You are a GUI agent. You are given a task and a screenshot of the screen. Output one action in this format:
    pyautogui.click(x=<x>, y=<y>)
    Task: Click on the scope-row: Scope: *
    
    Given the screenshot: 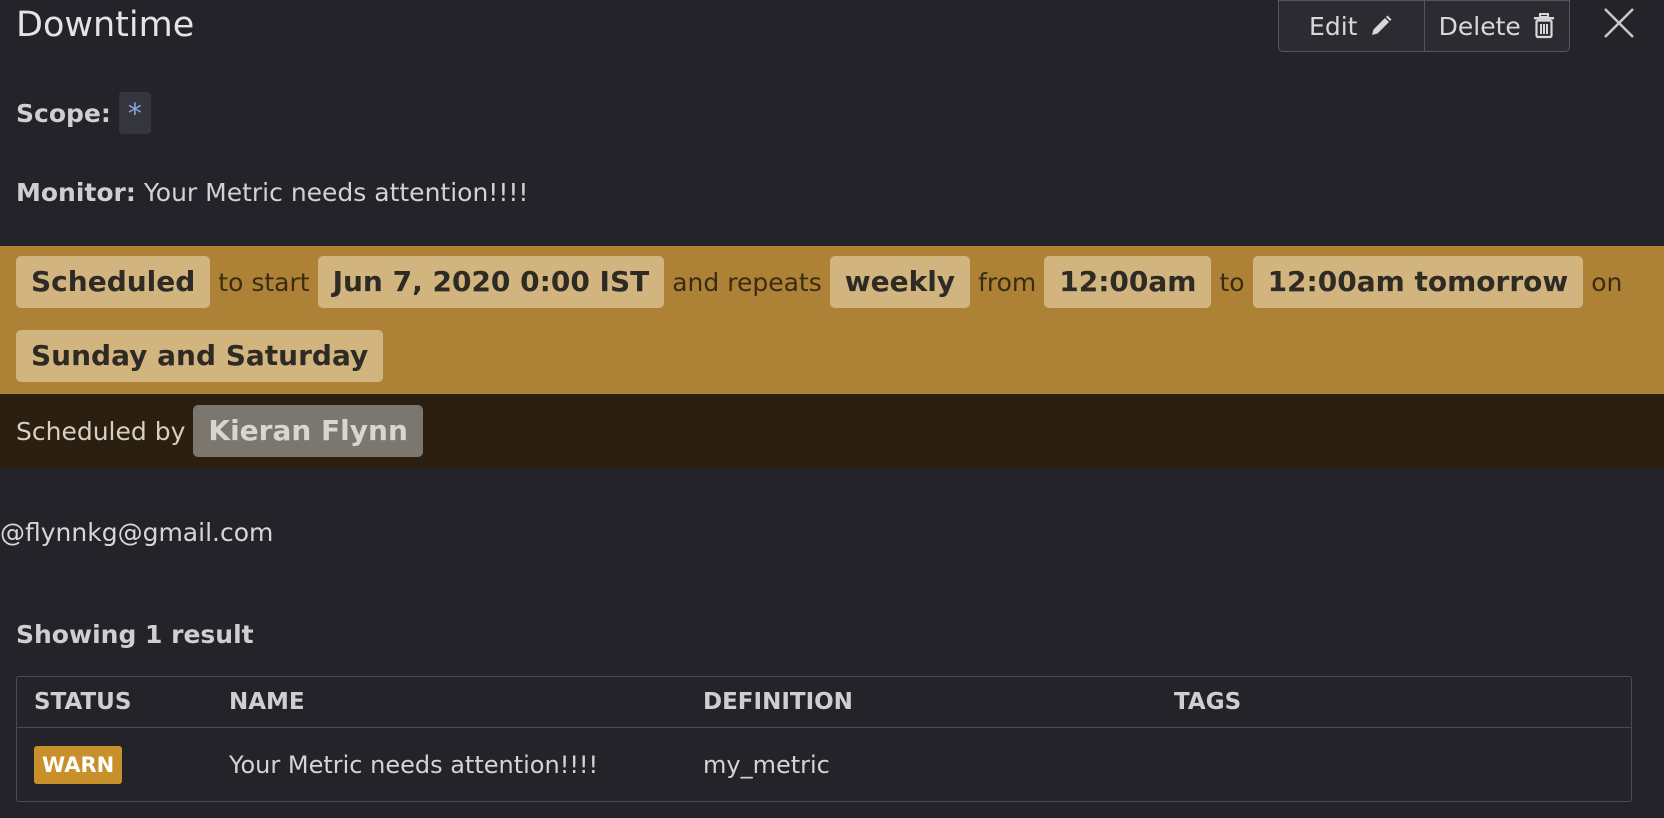 What is the action you would take?
    pyautogui.click(x=83, y=113)
    